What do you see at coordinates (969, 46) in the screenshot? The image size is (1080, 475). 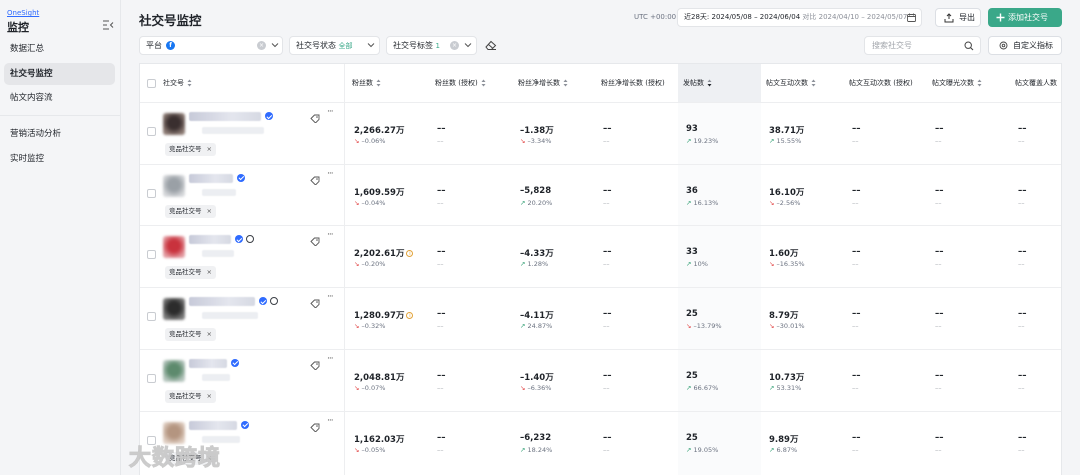 I see `search-icon` at bounding box center [969, 46].